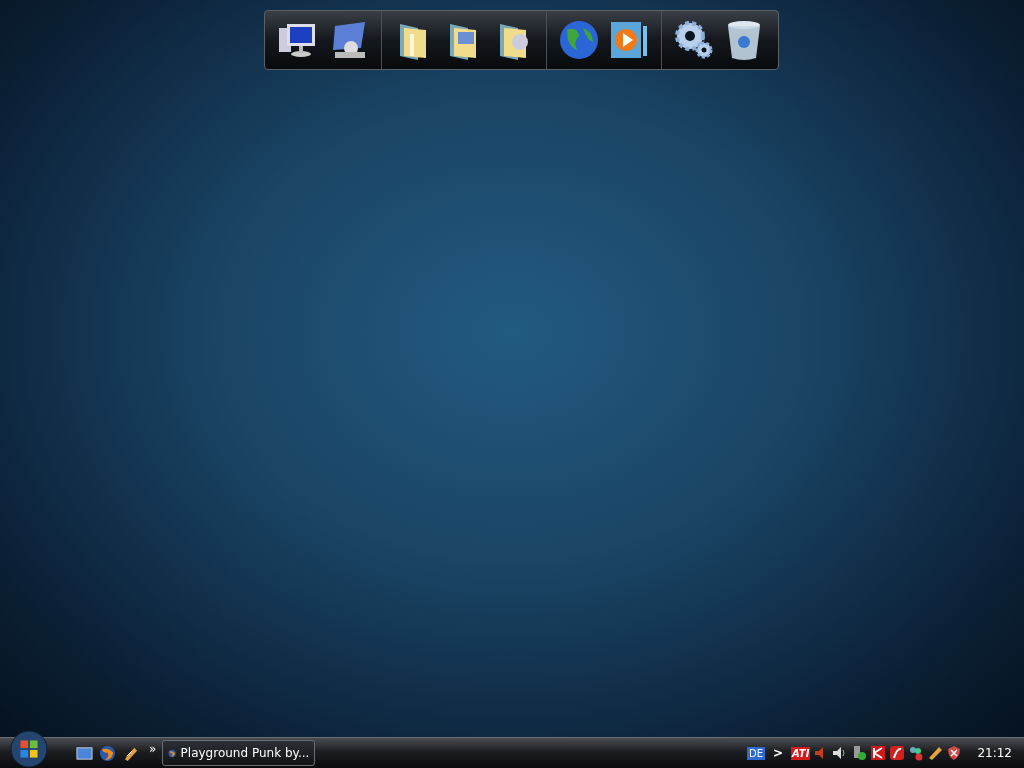 This screenshot has height=768, width=1024. Describe the element at coordinates (935, 753) in the screenshot. I see `tool-icon` at that location.